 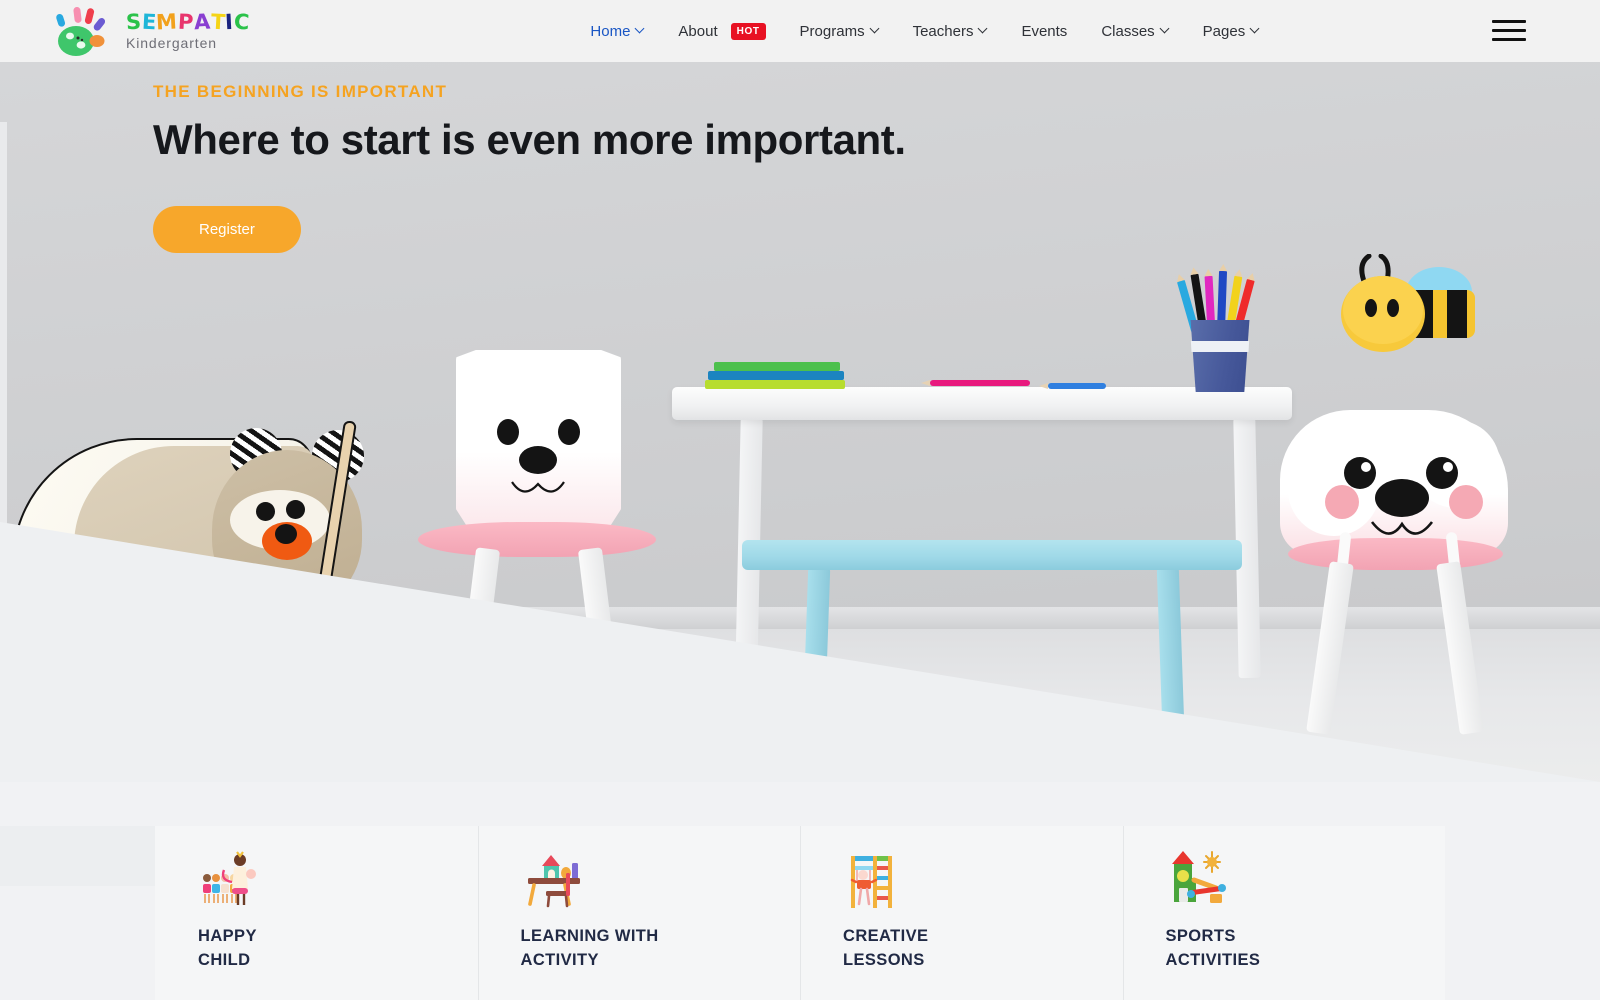 What do you see at coordinates (229, 879) in the screenshot?
I see `teacher-with-children-icon` at bounding box center [229, 879].